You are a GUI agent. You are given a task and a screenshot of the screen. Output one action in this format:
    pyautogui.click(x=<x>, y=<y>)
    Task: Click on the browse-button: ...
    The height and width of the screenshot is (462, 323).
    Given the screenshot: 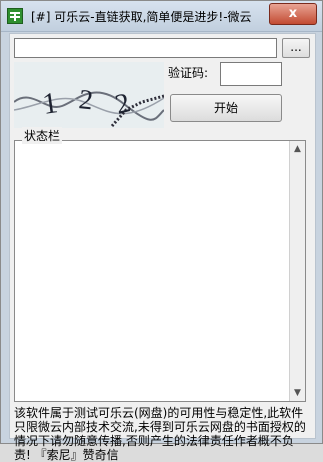 What is the action you would take?
    pyautogui.click(x=296, y=48)
    